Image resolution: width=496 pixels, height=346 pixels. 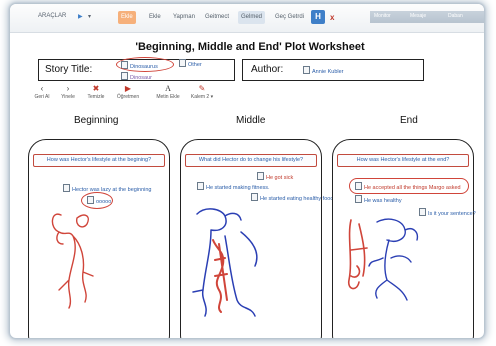 I want to click on add-text-button: A Metin Ekle, so click(x=168, y=92).